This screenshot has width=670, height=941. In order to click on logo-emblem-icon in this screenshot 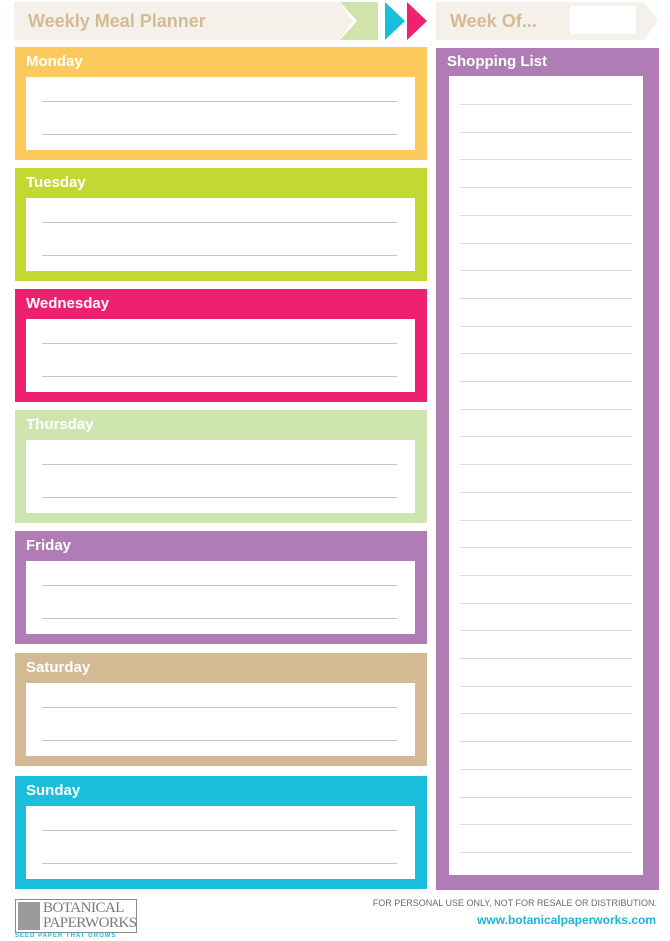, I will do `click(29, 916)`.